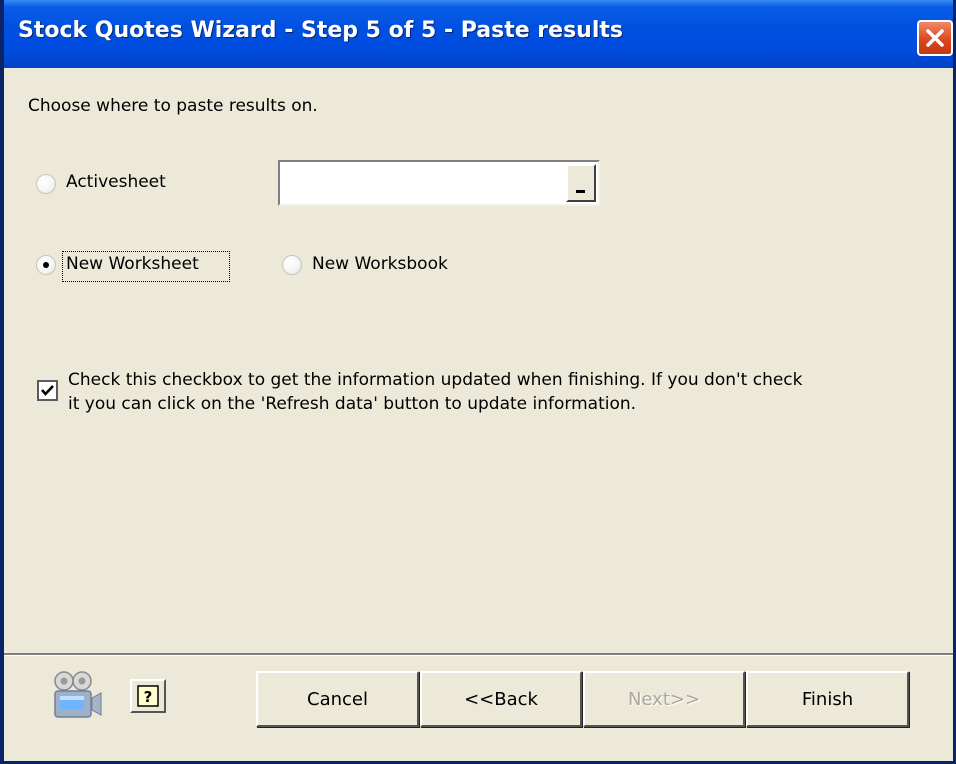 The width and height of the screenshot is (956, 764). Describe the element at coordinates (827, 699) in the screenshot. I see `finish-button: Finish` at that location.